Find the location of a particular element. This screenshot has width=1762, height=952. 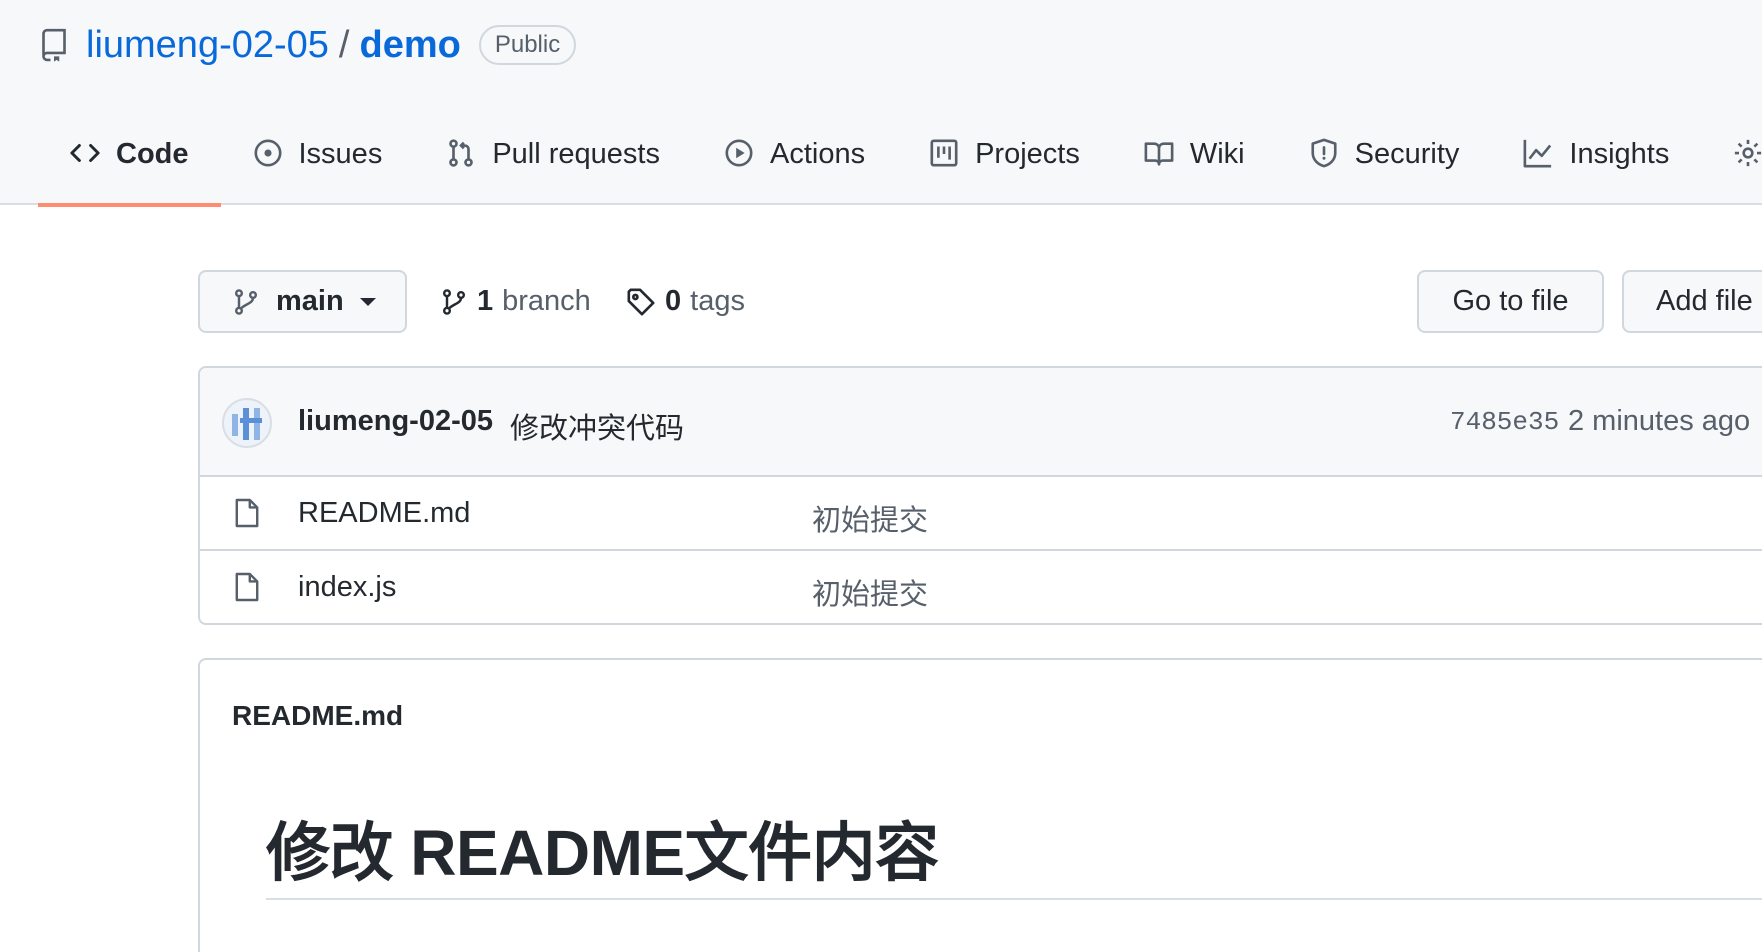

commit-message-link: 修改冲突代码 is located at coordinates (597, 426).